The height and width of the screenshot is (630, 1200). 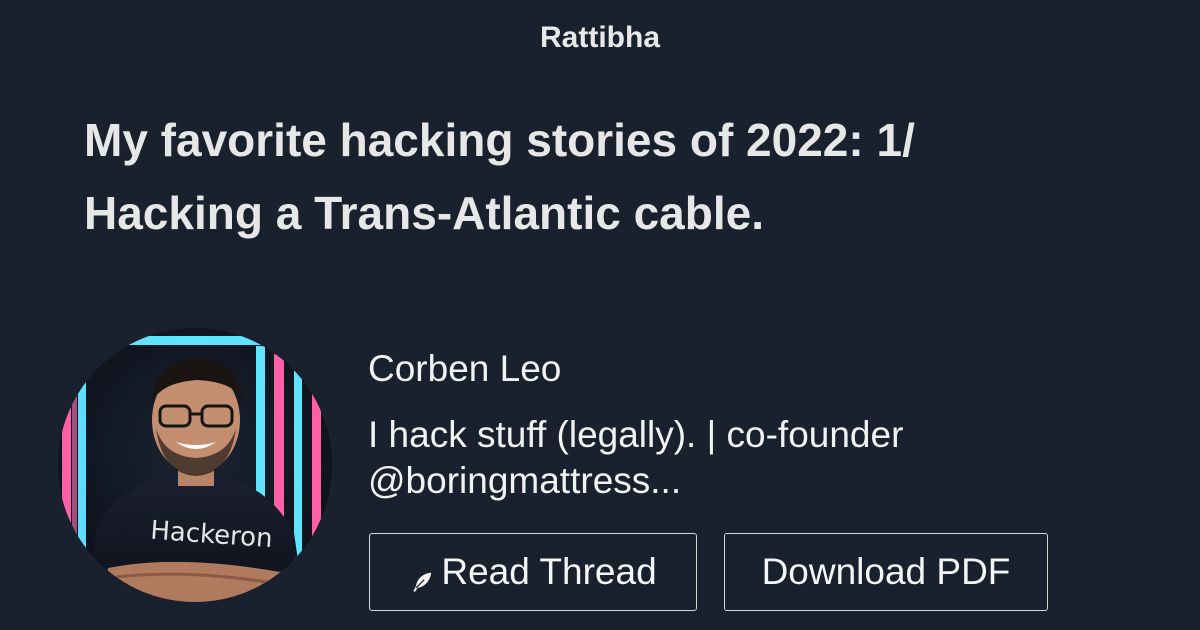 What do you see at coordinates (195, 465) in the screenshot?
I see `author-avatar: Hackeron` at bounding box center [195, 465].